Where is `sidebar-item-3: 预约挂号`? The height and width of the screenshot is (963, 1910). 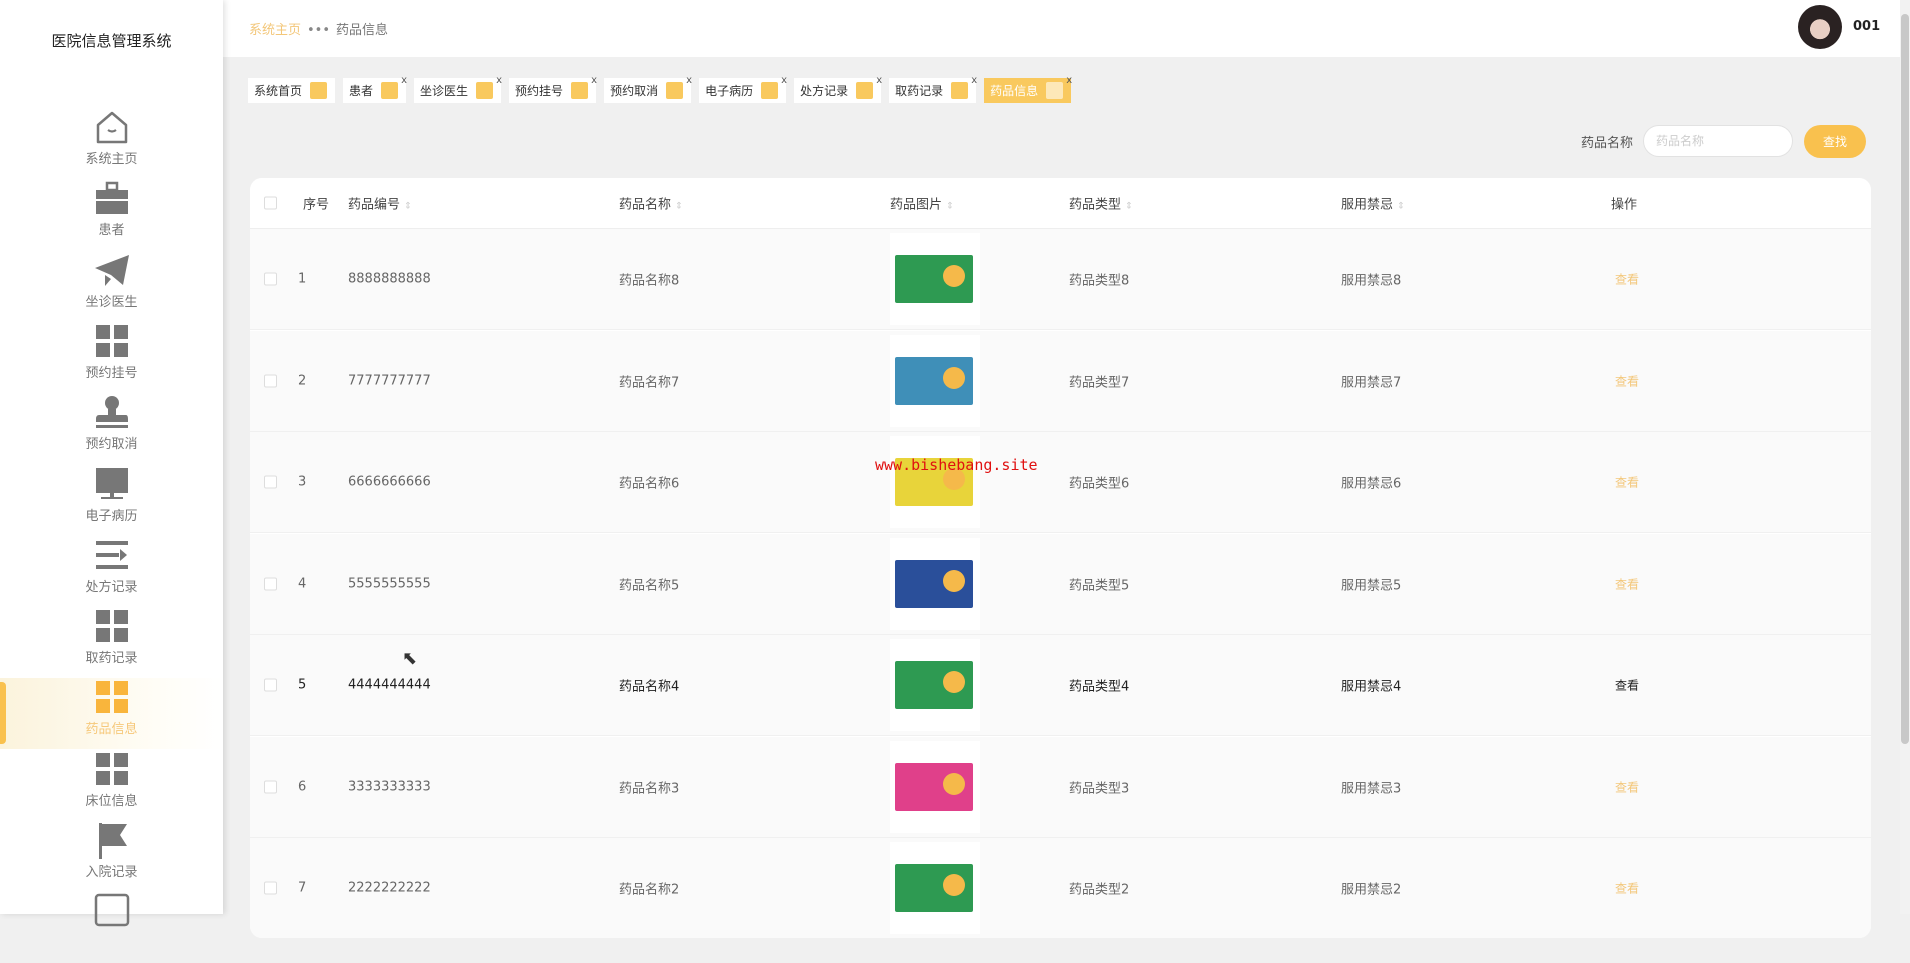
sidebar-item-3: 预约挂号 is located at coordinates (111, 357).